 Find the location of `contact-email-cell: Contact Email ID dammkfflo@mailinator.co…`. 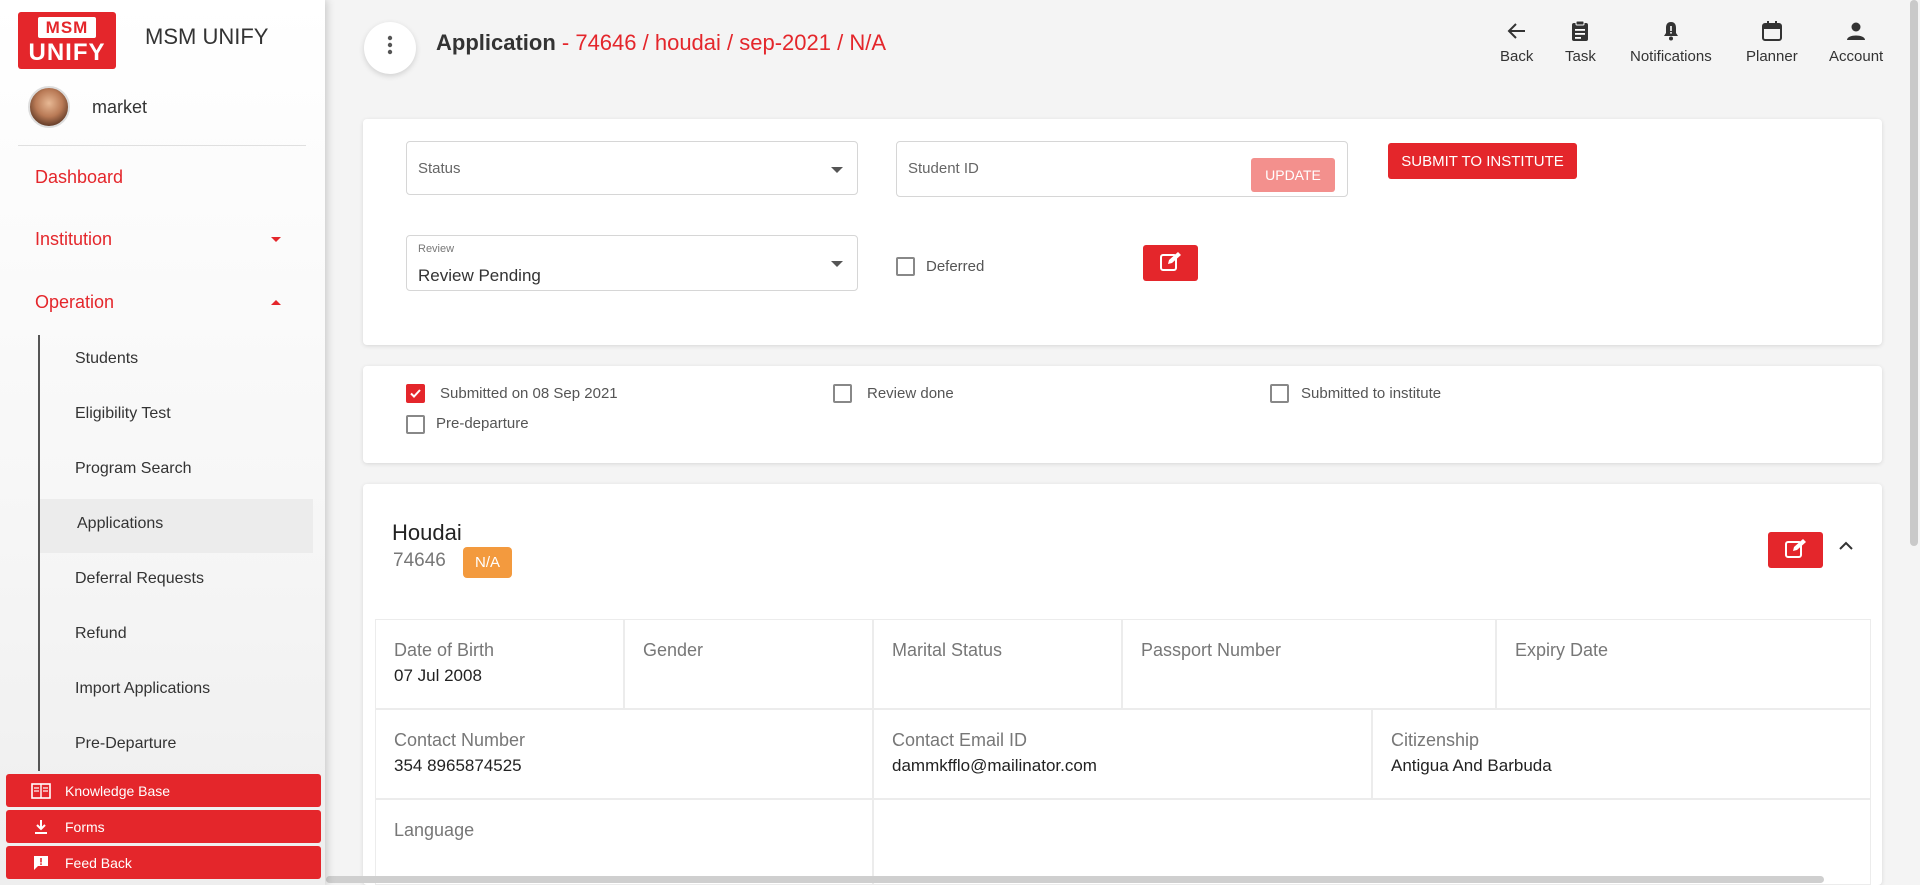

contact-email-cell: Contact Email ID dammkfflo@mailinator.co… is located at coordinates (1122, 754).